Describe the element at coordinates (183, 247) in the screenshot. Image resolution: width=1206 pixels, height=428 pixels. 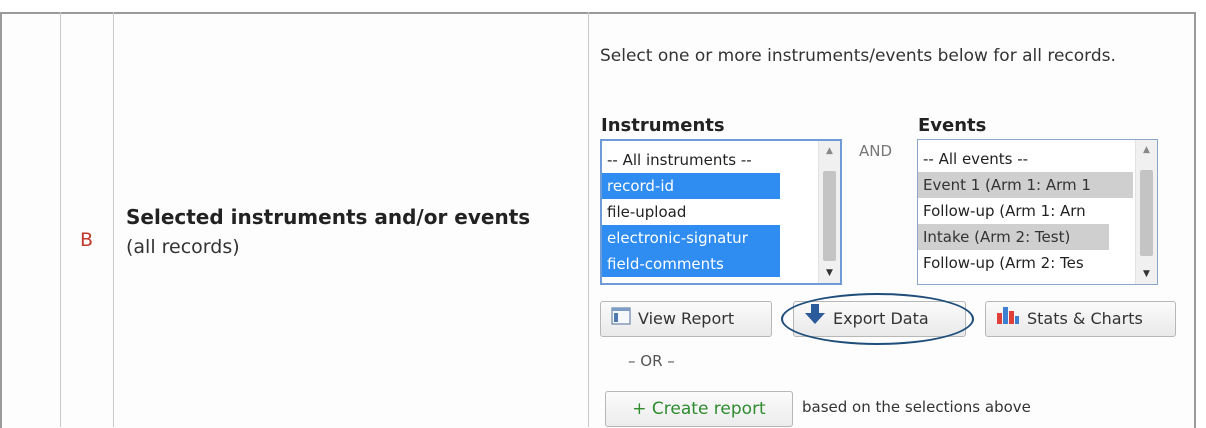
I see `row-subtitle: (all records)` at that location.